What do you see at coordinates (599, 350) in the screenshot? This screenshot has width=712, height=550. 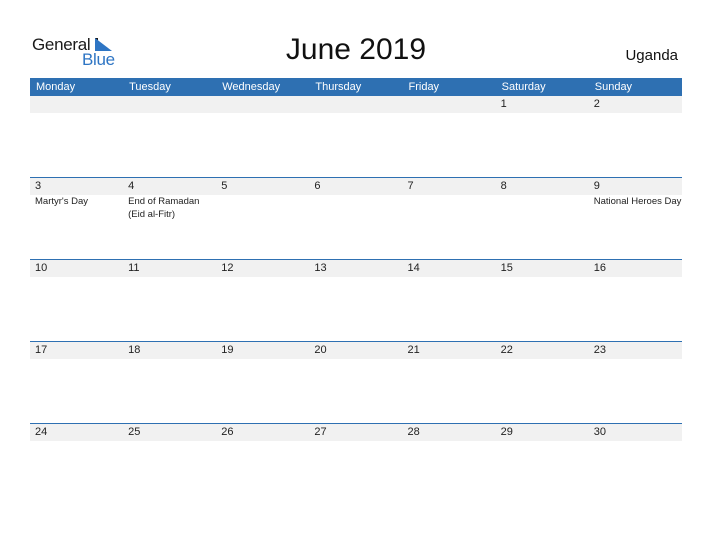 I see `day-number: 23` at bounding box center [599, 350].